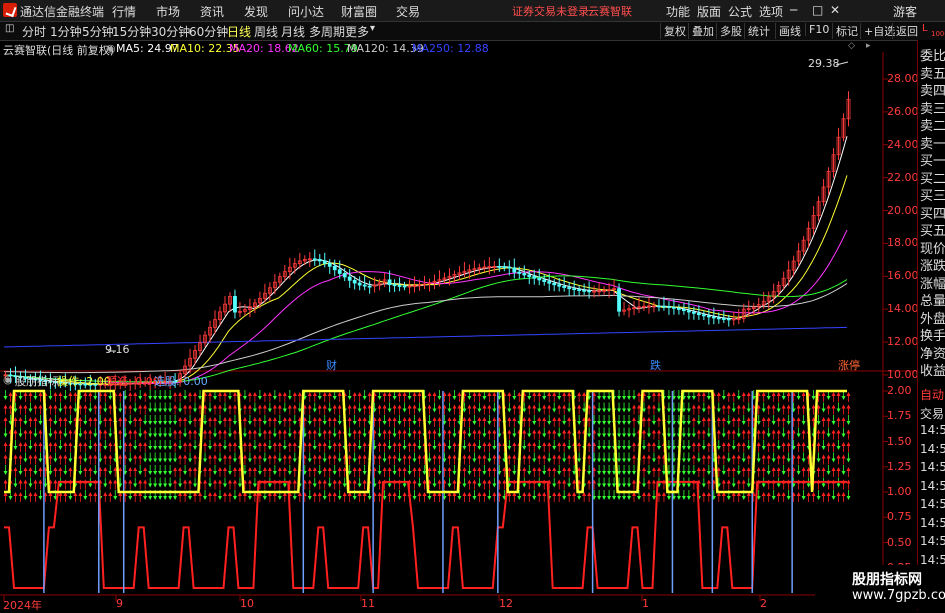 This screenshot has height=613, width=945. Describe the element at coordinates (789, 31) in the screenshot. I see `huaxian-button: 画线` at that location.